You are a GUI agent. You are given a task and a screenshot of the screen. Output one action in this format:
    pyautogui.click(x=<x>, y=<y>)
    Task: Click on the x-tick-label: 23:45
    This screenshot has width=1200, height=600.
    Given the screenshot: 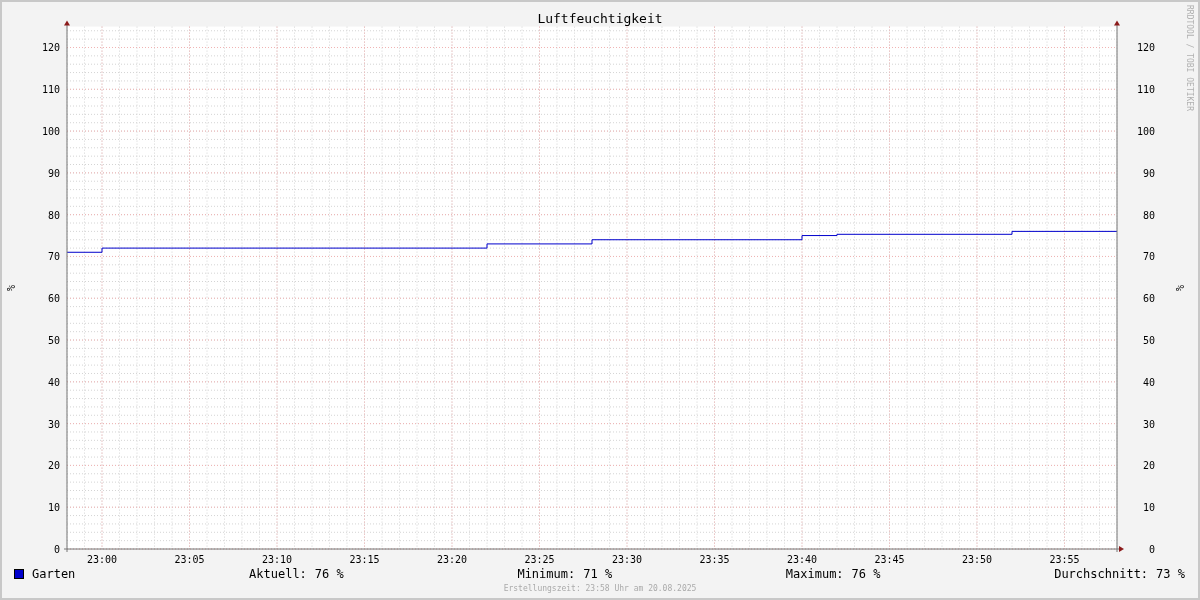 What is the action you would take?
    pyautogui.click(x=889, y=559)
    